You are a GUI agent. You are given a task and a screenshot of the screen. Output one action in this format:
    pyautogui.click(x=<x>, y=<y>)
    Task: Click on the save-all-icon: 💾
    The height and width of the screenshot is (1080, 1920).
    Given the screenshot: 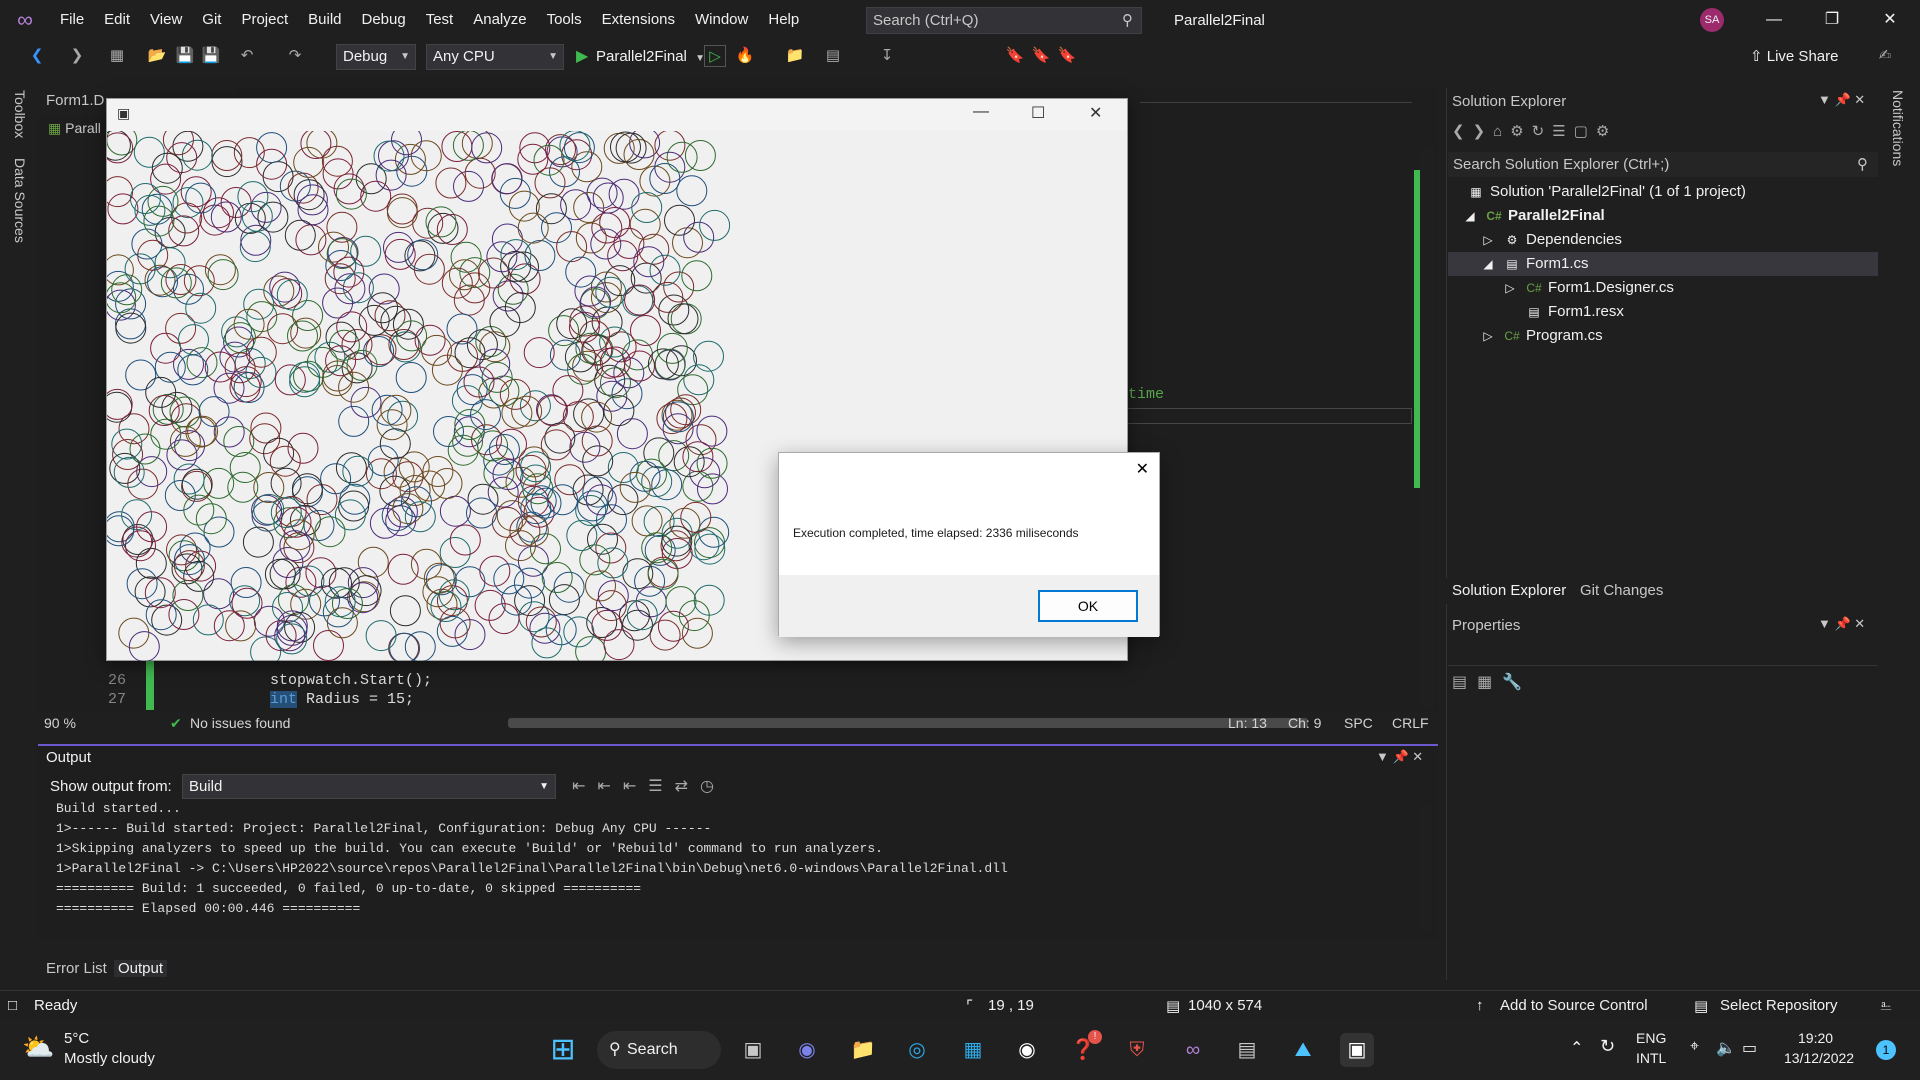 What is the action you would take?
    pyautogui.click(x=211, y=56)
    